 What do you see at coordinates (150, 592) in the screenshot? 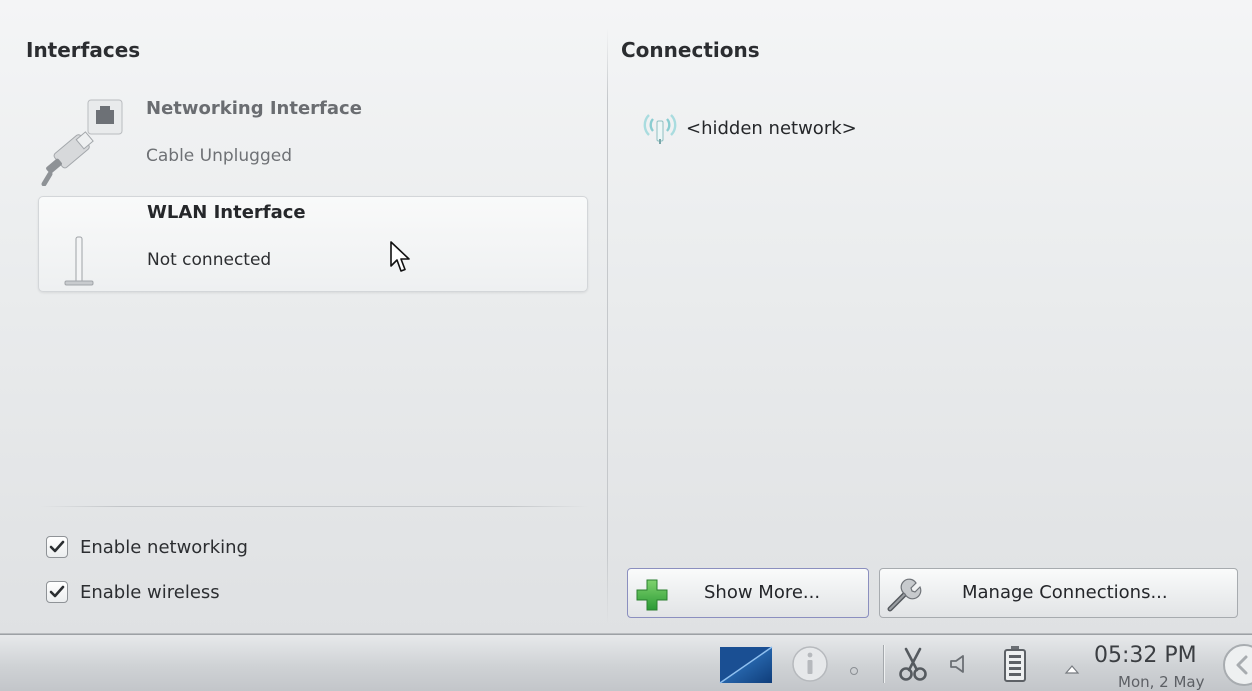
I see `enable-wireless-label: Enable wireless` at bounding box center [150, 592].